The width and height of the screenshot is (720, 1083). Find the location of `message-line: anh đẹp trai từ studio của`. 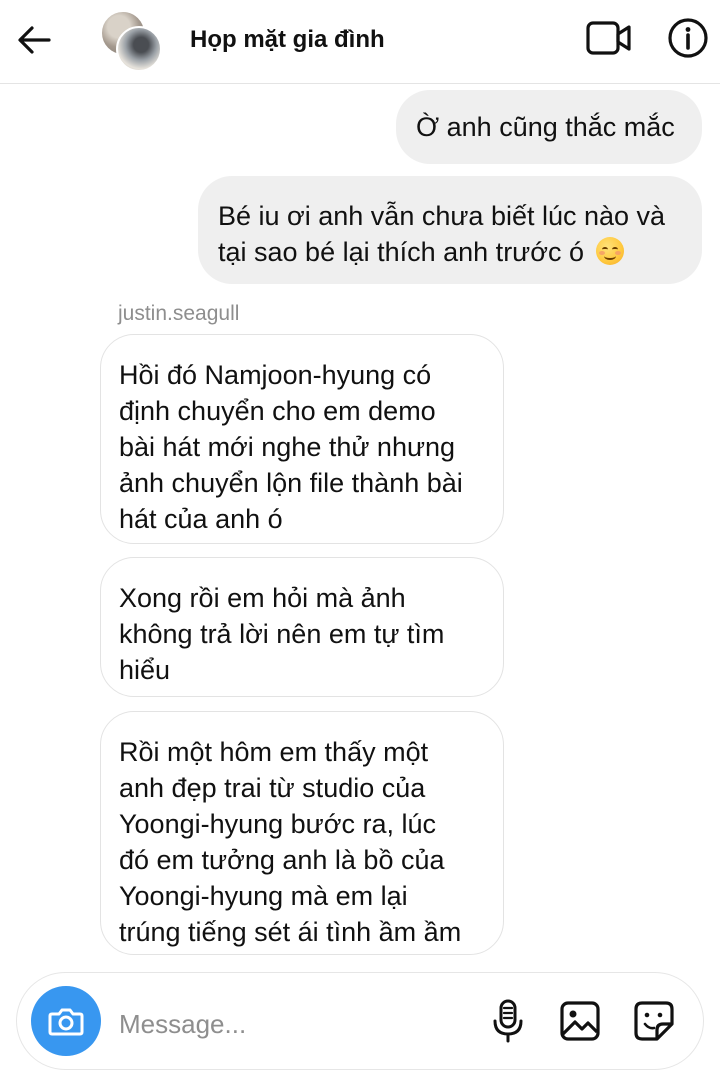

message-line: anh đẹp trai từ studio của is located at coordinates (272, 788).